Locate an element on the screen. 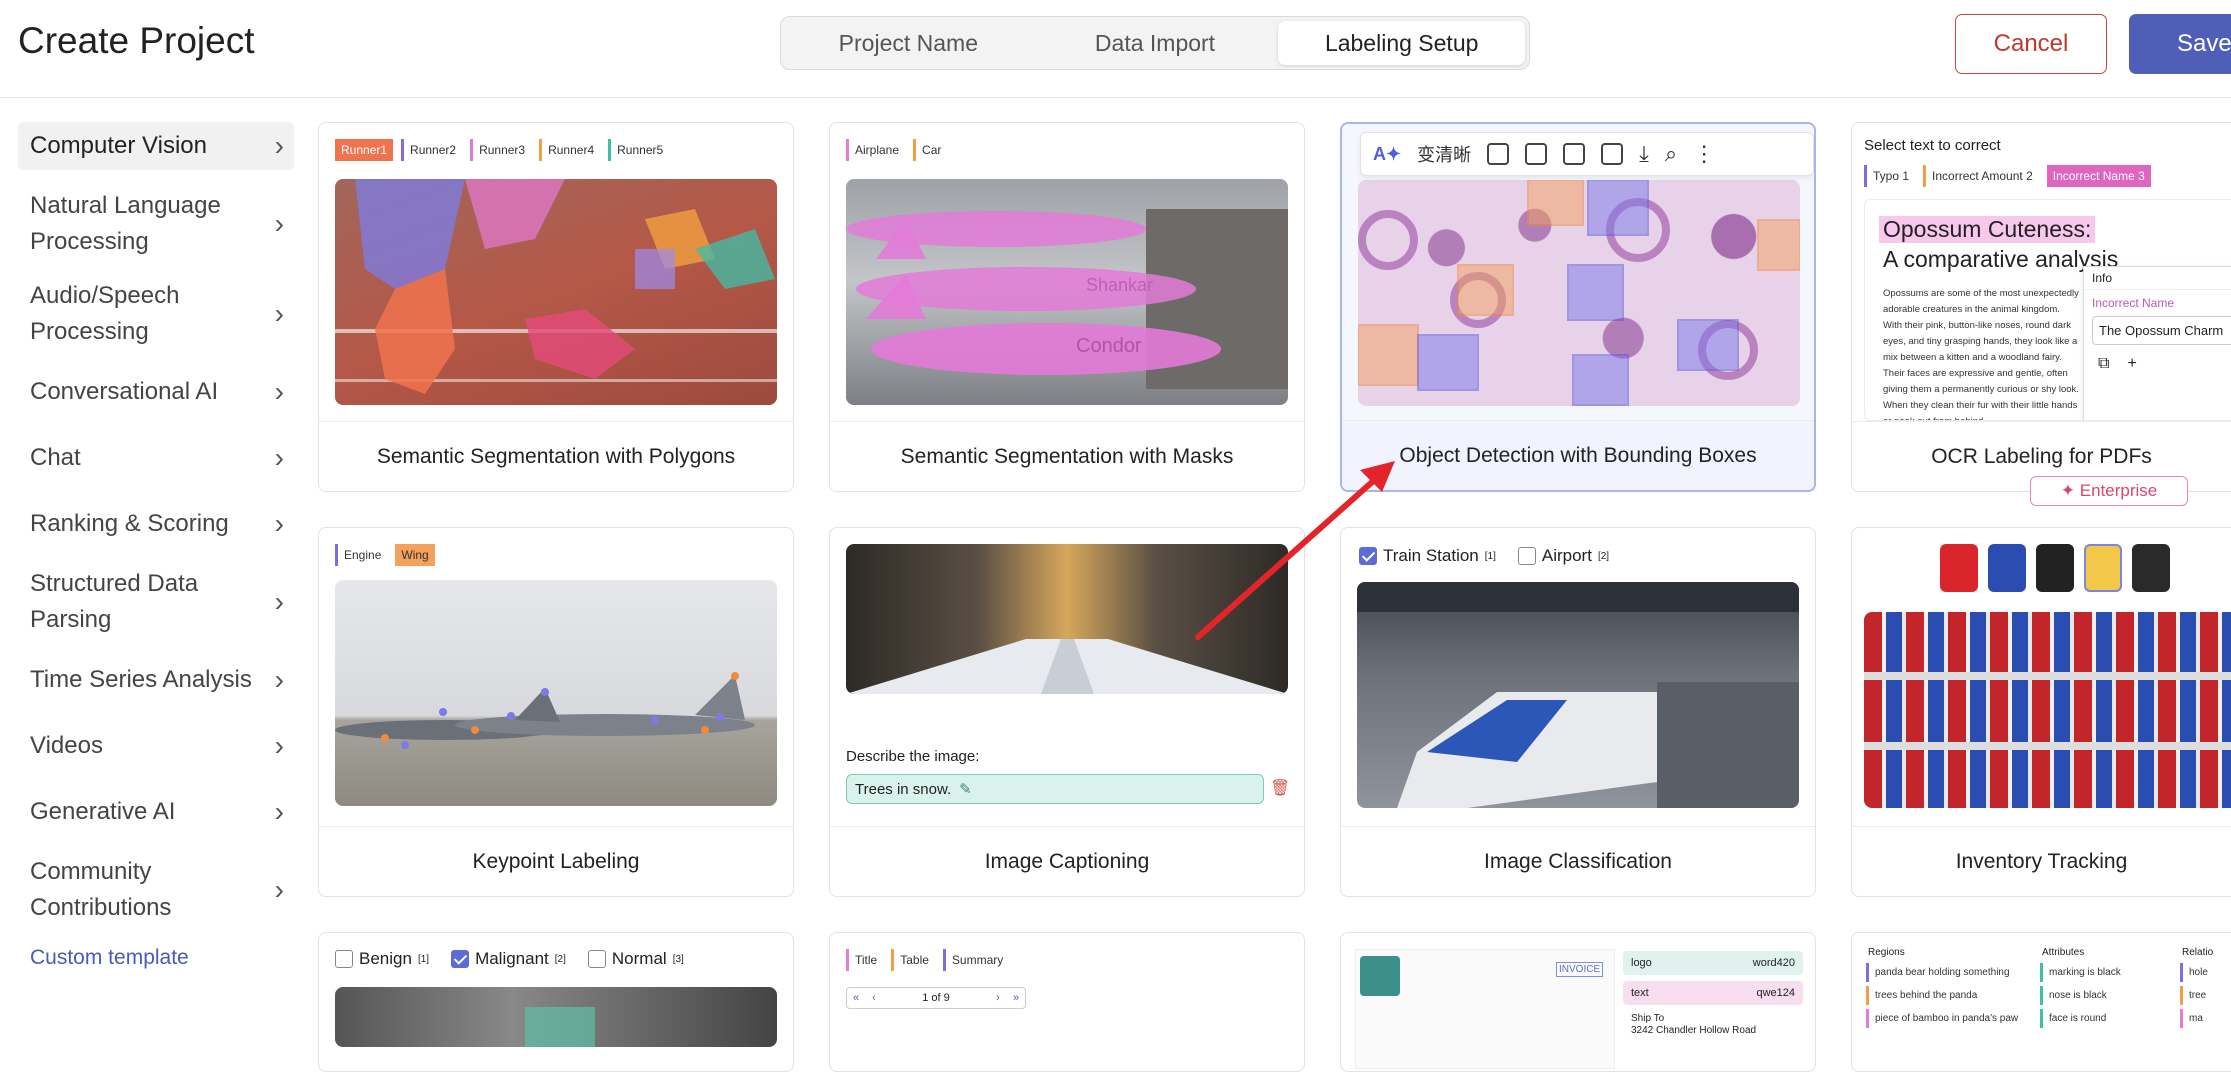 Image resolution: width=2231 pixels, height=1072 pixels. ocr-icon is located at coordinates (1498, 154).